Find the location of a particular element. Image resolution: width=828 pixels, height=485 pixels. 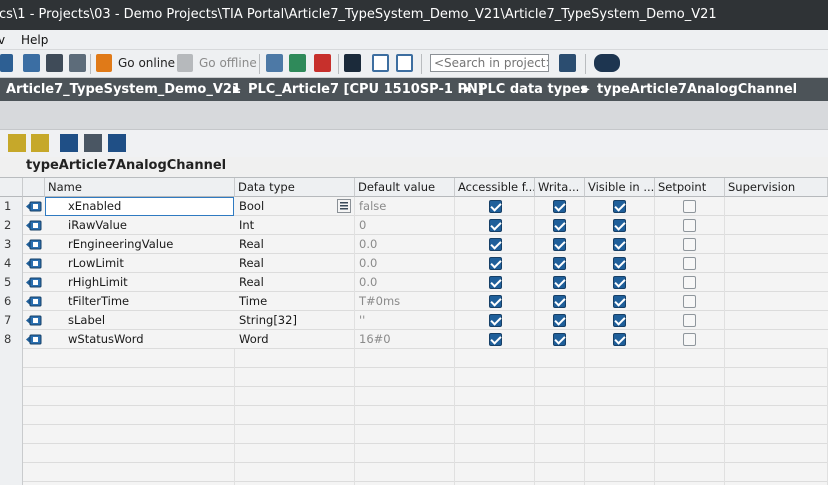

menu-view: v is located at coordinates (2, 40).